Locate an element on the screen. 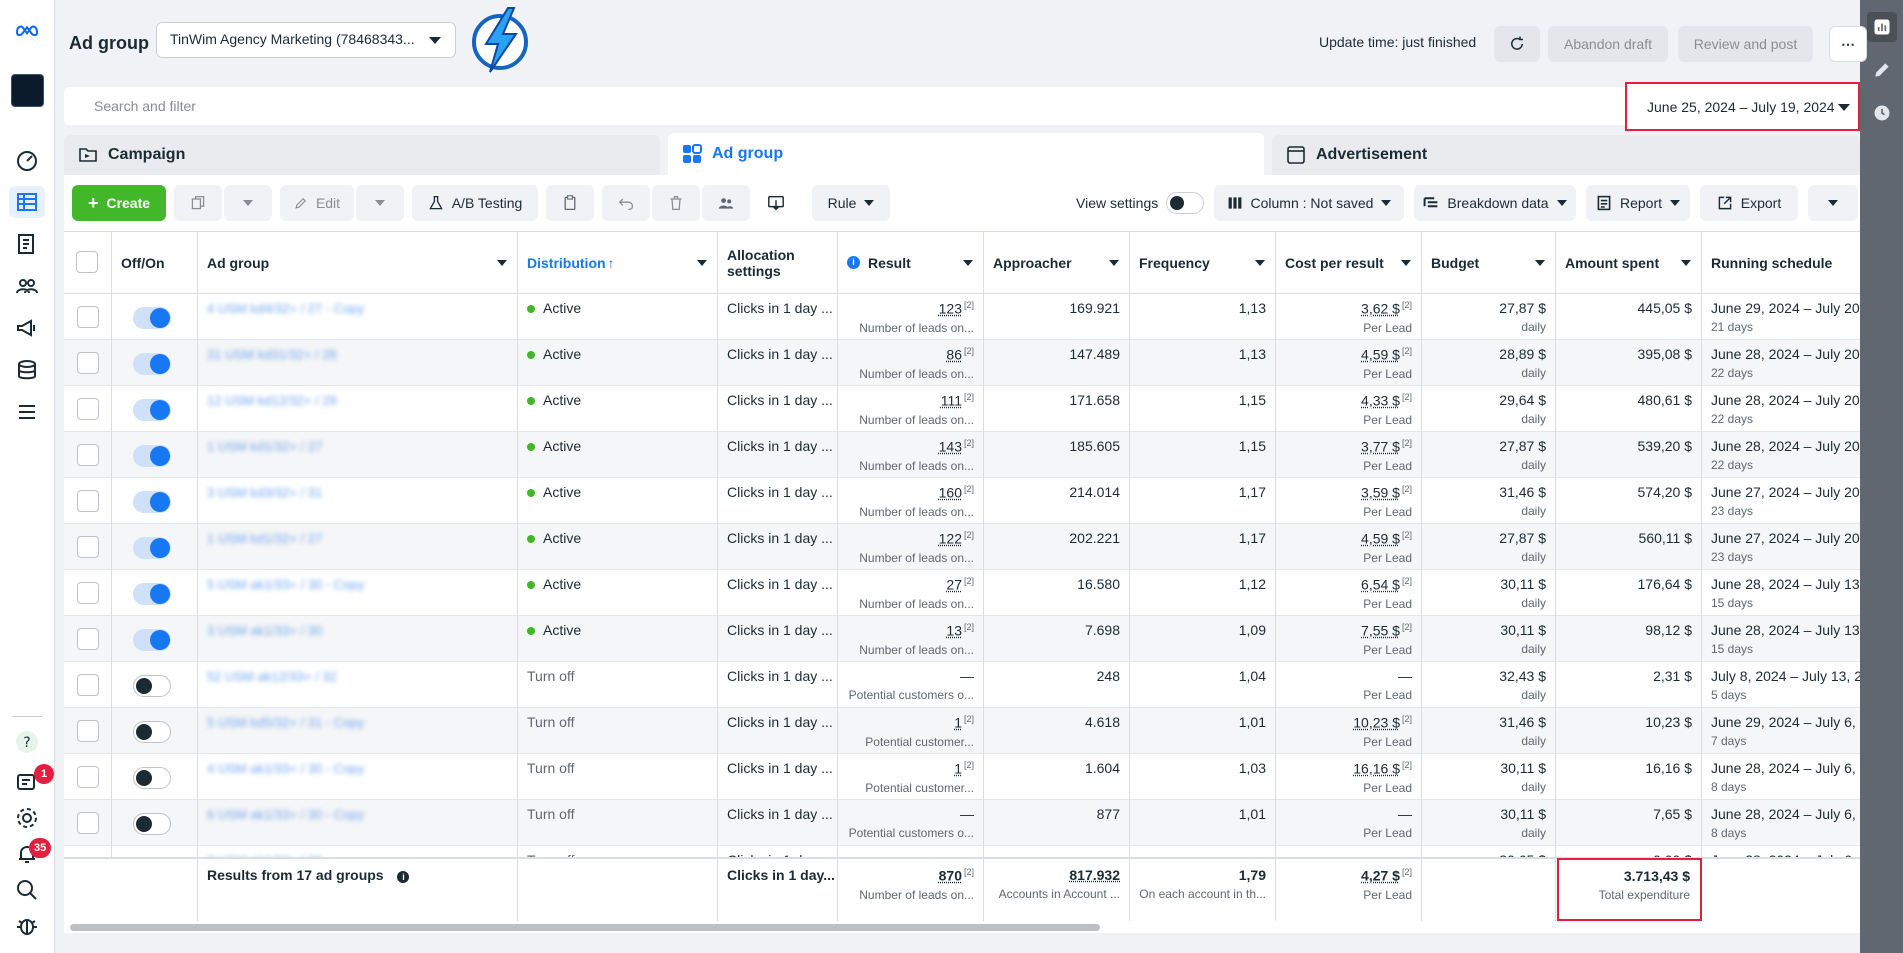 The width and height of the screenshot is (1903, 953). row-result: 27 is located at coordinates (954, 585).